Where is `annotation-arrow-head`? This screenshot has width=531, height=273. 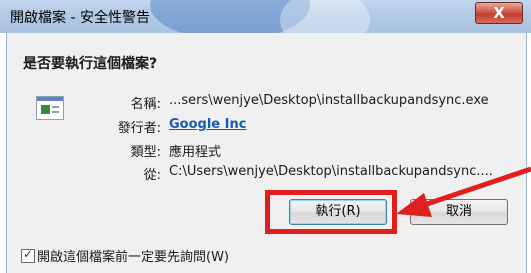
annotation-arrow-head is located at coordinates (414, 205).